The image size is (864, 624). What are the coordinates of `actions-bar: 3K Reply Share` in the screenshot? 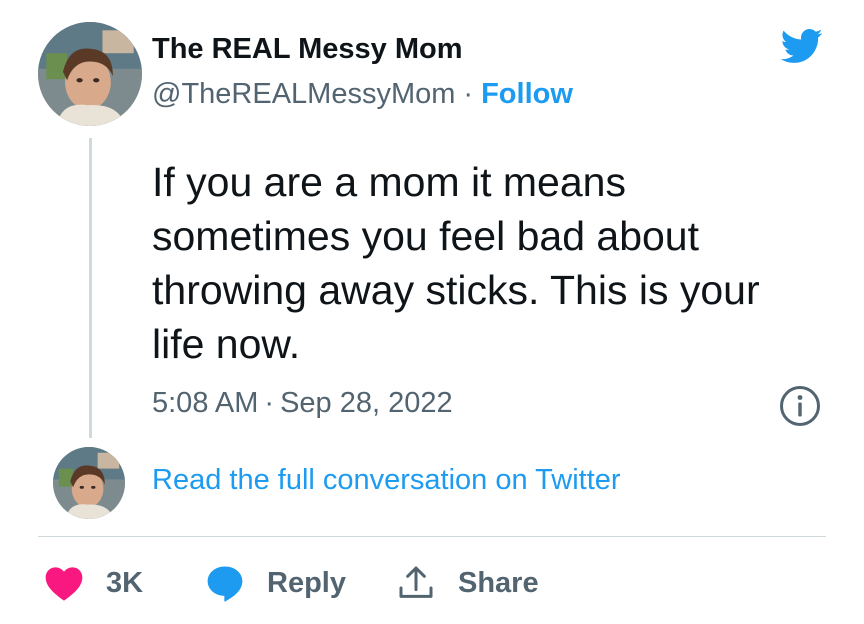 It's located at (432, 583).